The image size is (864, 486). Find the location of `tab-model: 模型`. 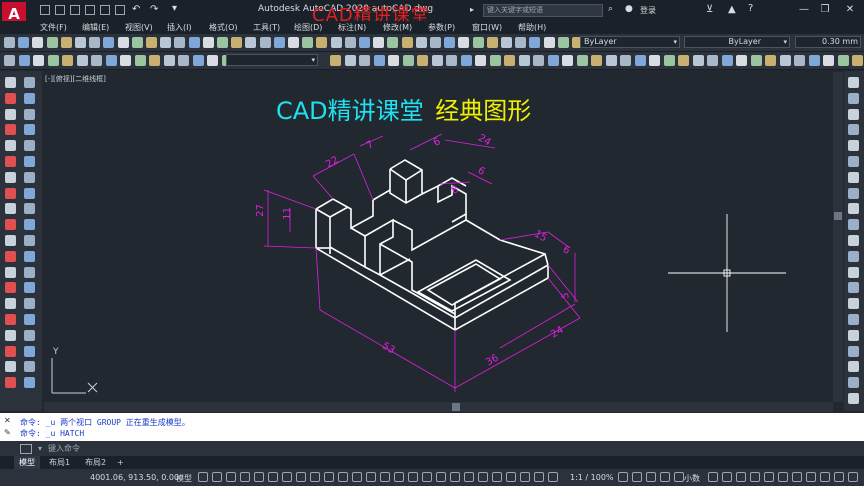

tab-model: 模型 is located at coordinates (27, 462).